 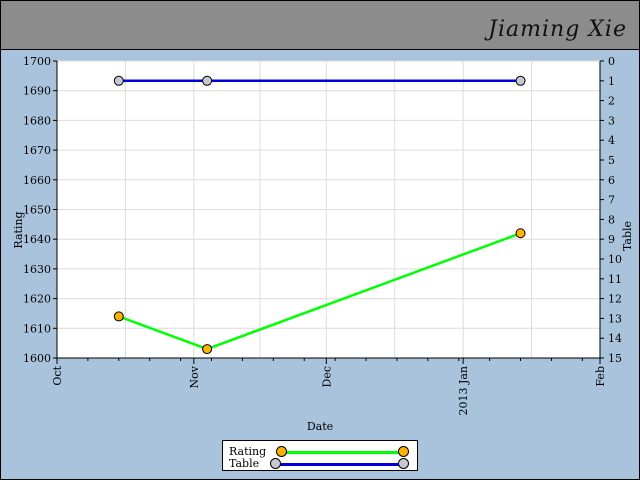 What do you see at coordinates (611, 219) in the screenshot?
I see `y-tick-label-right: 8` at bounding box center [611, 219].